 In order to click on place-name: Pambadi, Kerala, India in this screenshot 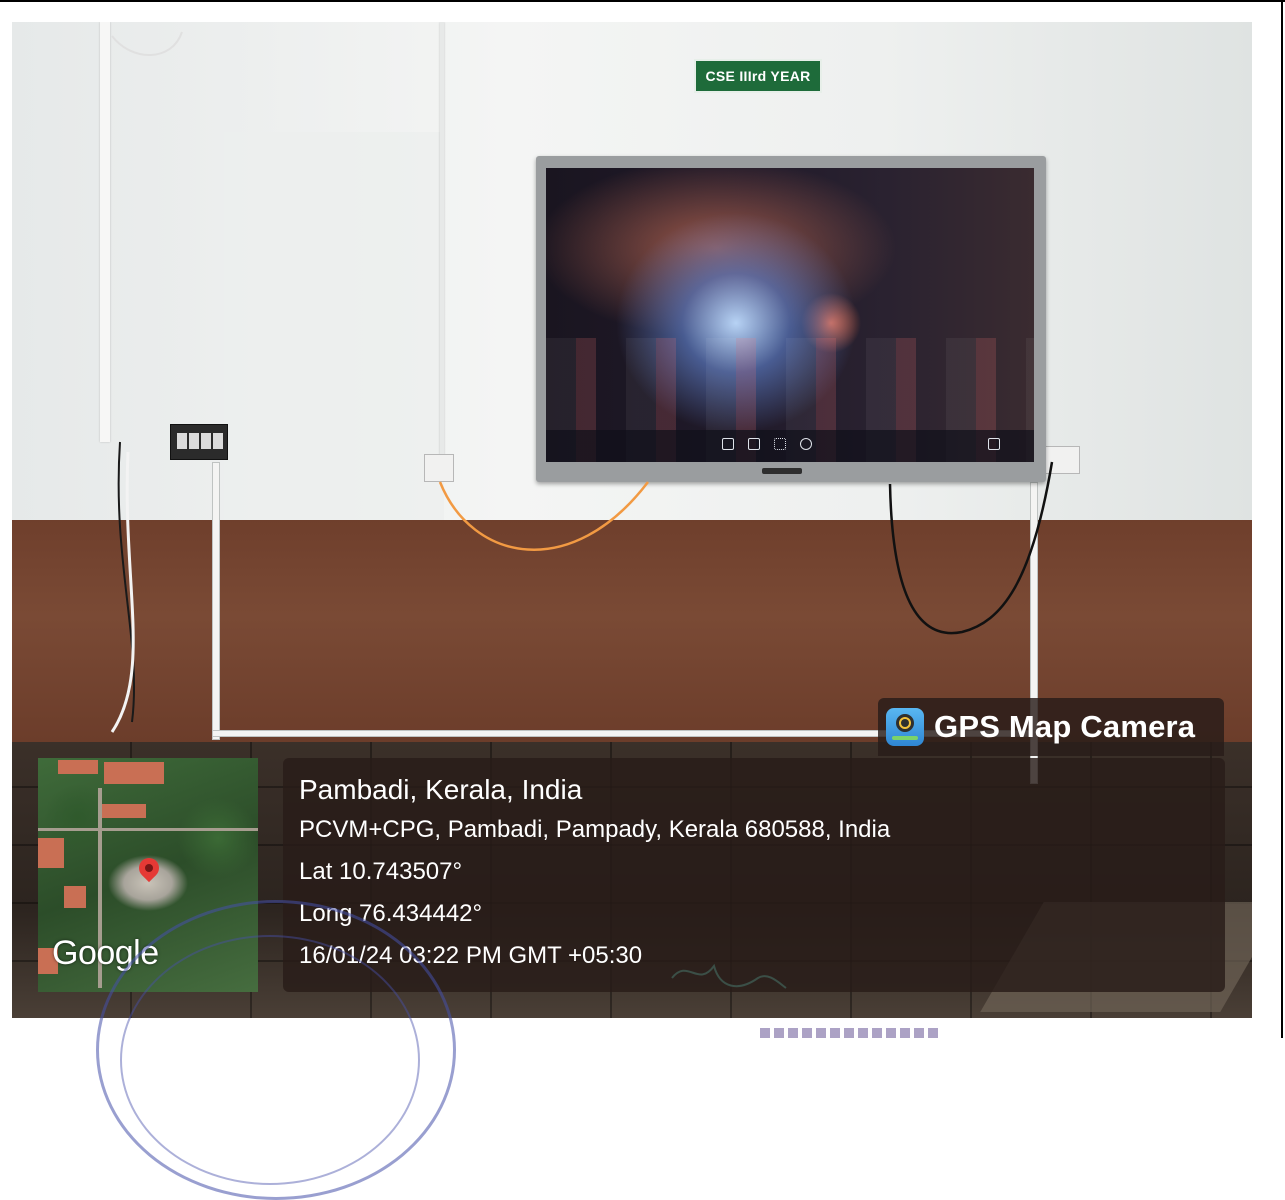, I will do `click(441, 789)`.